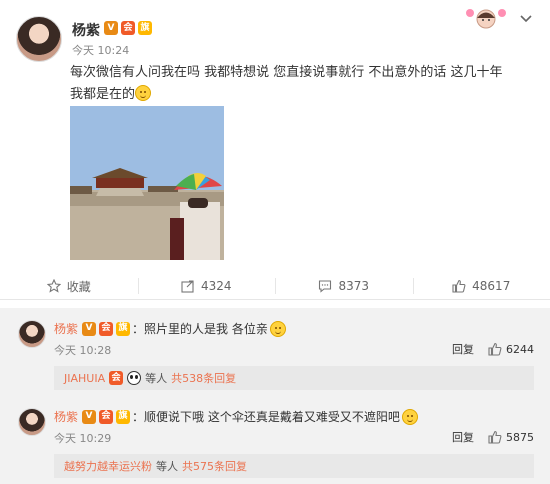 The image size is (550, 484). I want to click on post-time: 今天 10:24, so click(100, 50).